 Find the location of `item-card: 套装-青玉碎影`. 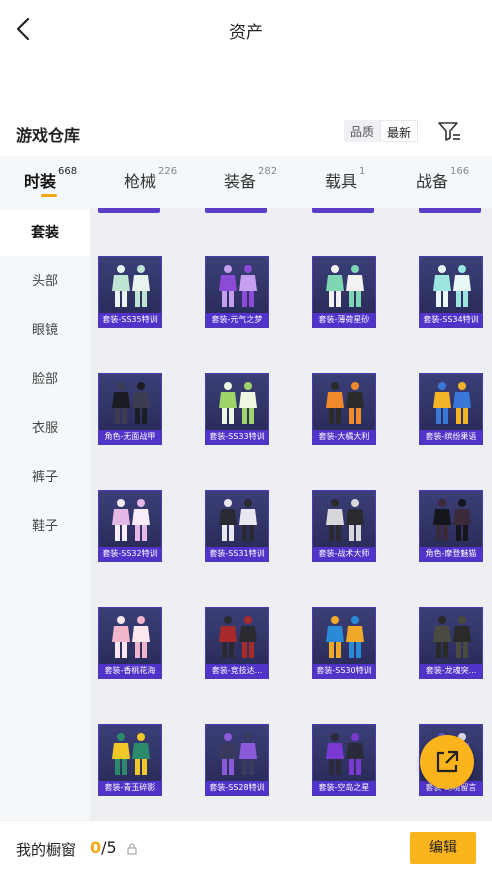

item-card: 套装-青玉碎影 is located at coordinates (130, 760).